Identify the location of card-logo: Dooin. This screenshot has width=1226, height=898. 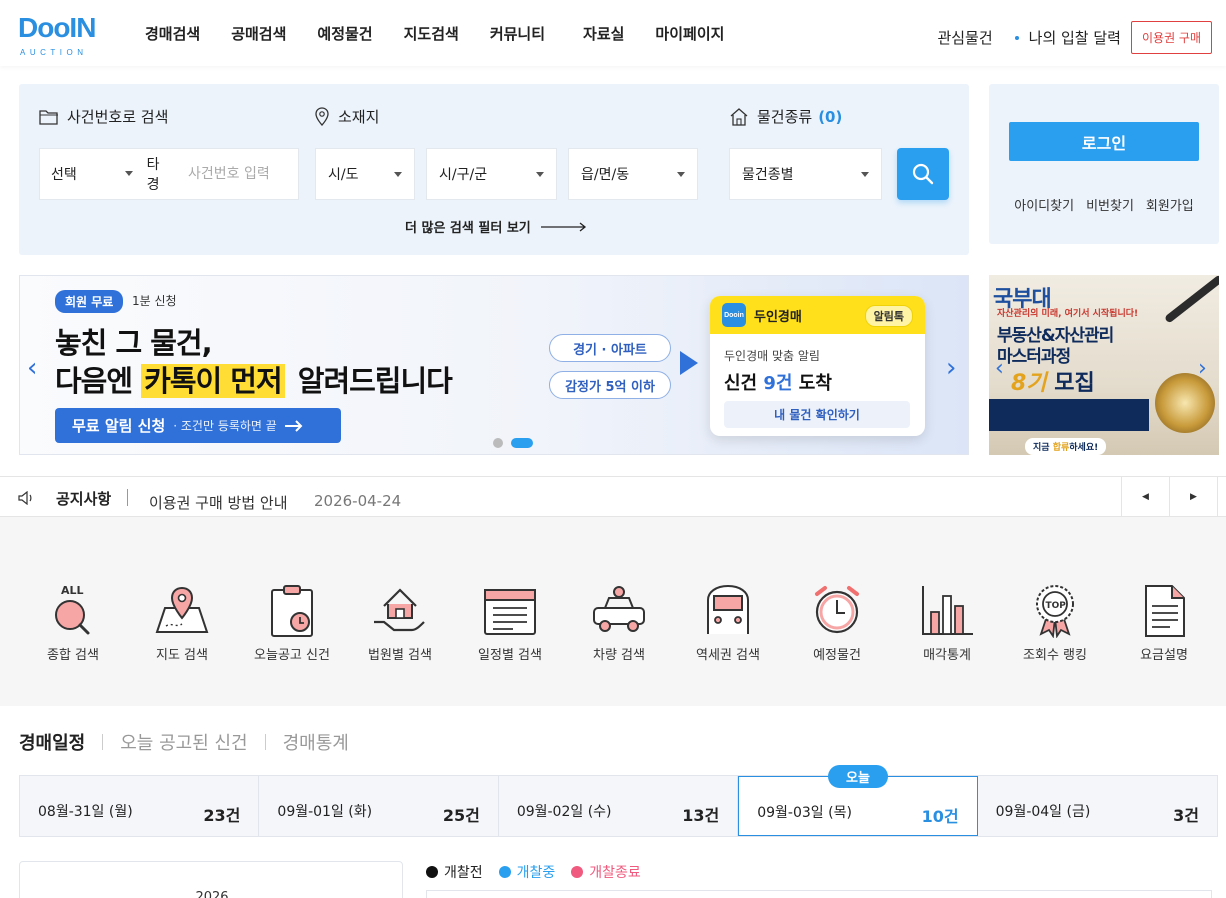
(734, 315).